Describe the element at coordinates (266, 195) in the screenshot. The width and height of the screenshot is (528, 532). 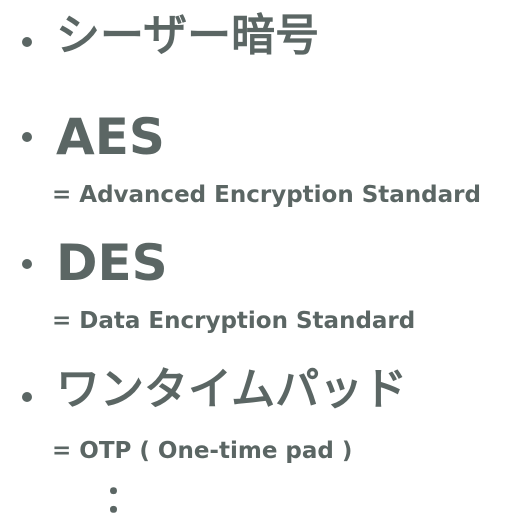
I see `item-subtitle-aes: = Advanced Encryption Standard` at that location.